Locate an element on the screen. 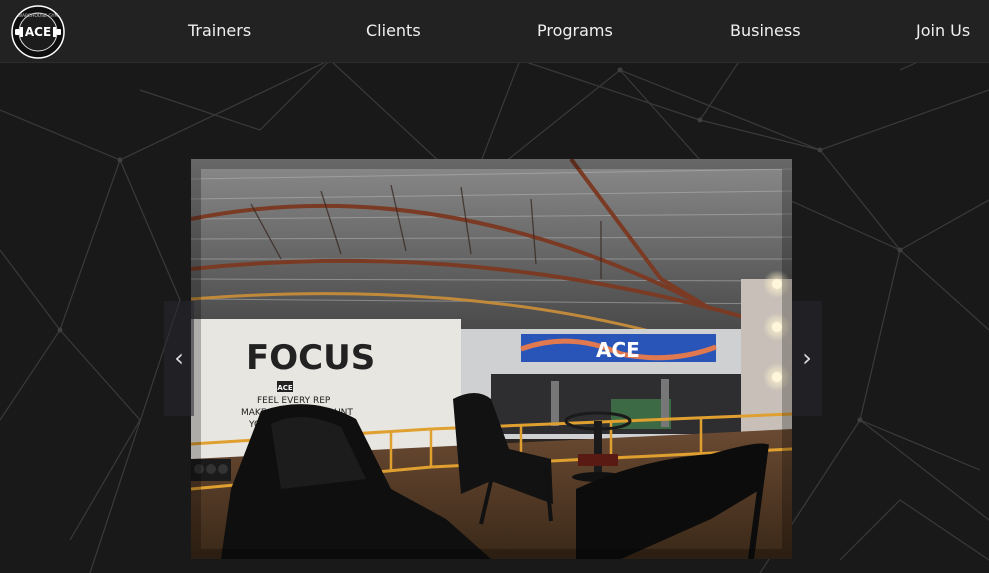 Image resolution: width=989 pixels, height=573 pixels. nav-trainers: Trainers is located at coordinates (219, 31).